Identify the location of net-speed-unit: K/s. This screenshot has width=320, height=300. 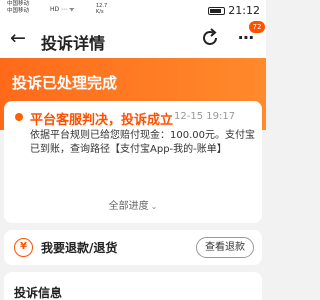
(100, 12).